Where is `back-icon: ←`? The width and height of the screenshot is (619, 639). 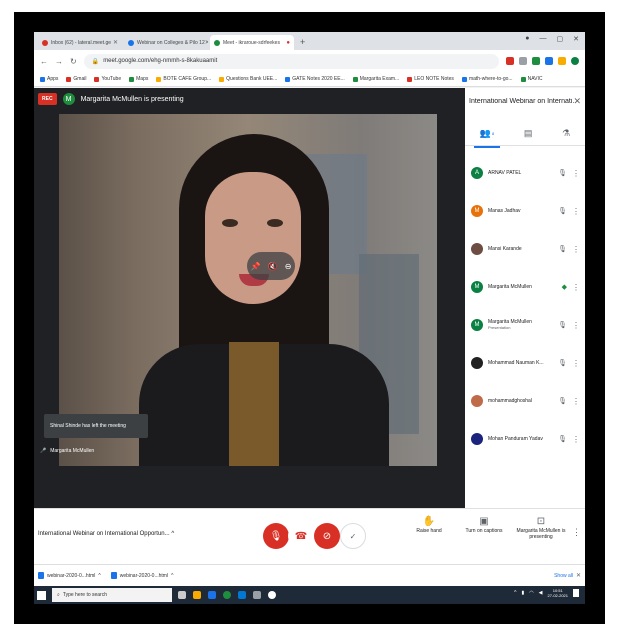
back-icon: ← is located at coordinates (44, 61).